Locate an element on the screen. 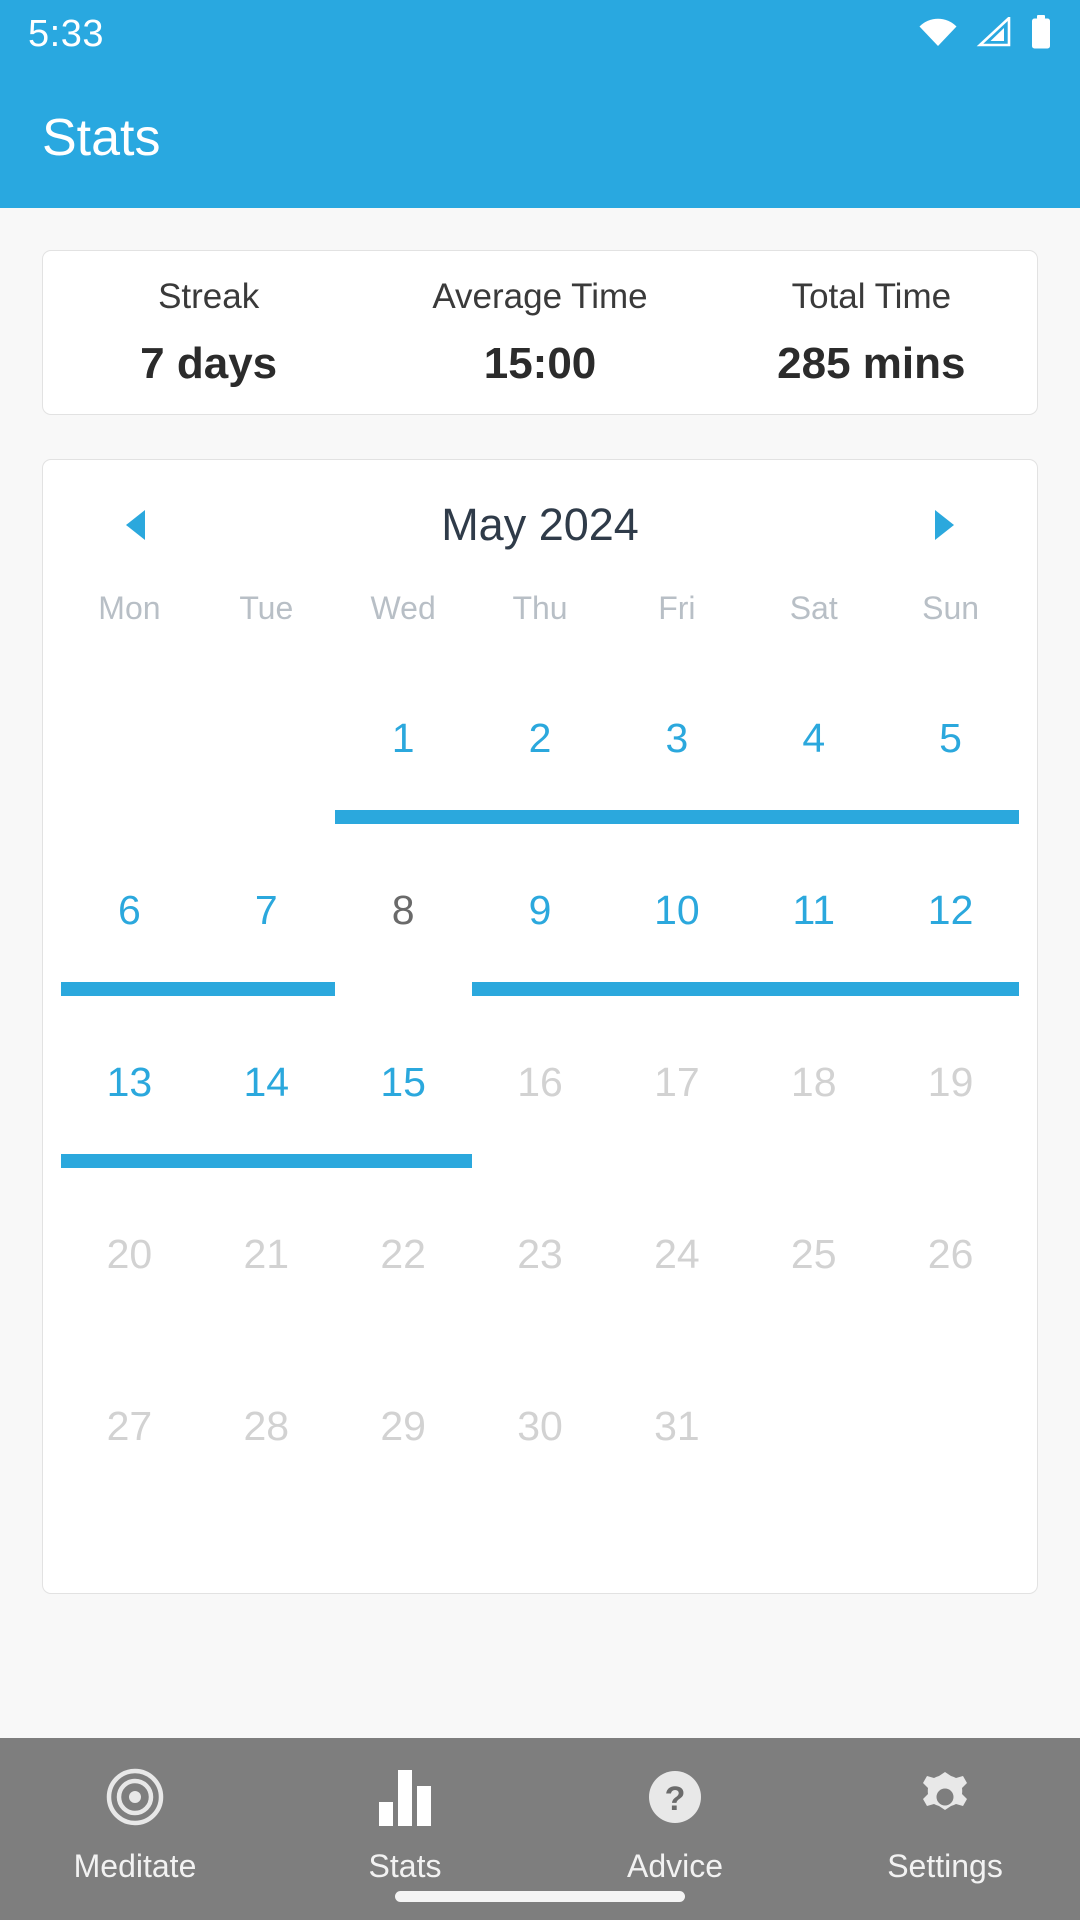 Image resolution: width=1080 pixels, height=1920 pixels. calendar-week-days: 27 28 29 30 31 is located at coordinates (540, 1436).